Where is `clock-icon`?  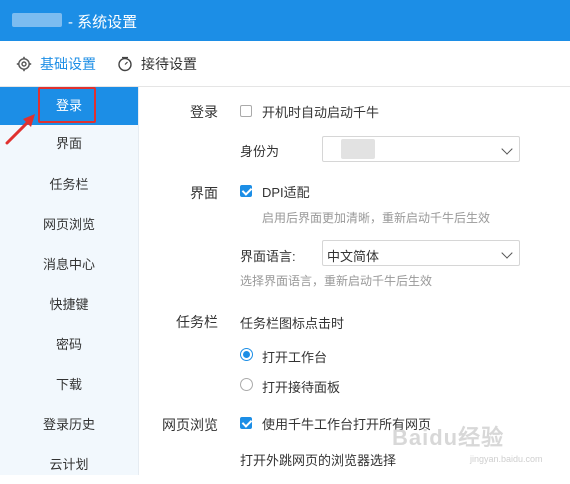
clock-icon is located at coordinates (125, 63).